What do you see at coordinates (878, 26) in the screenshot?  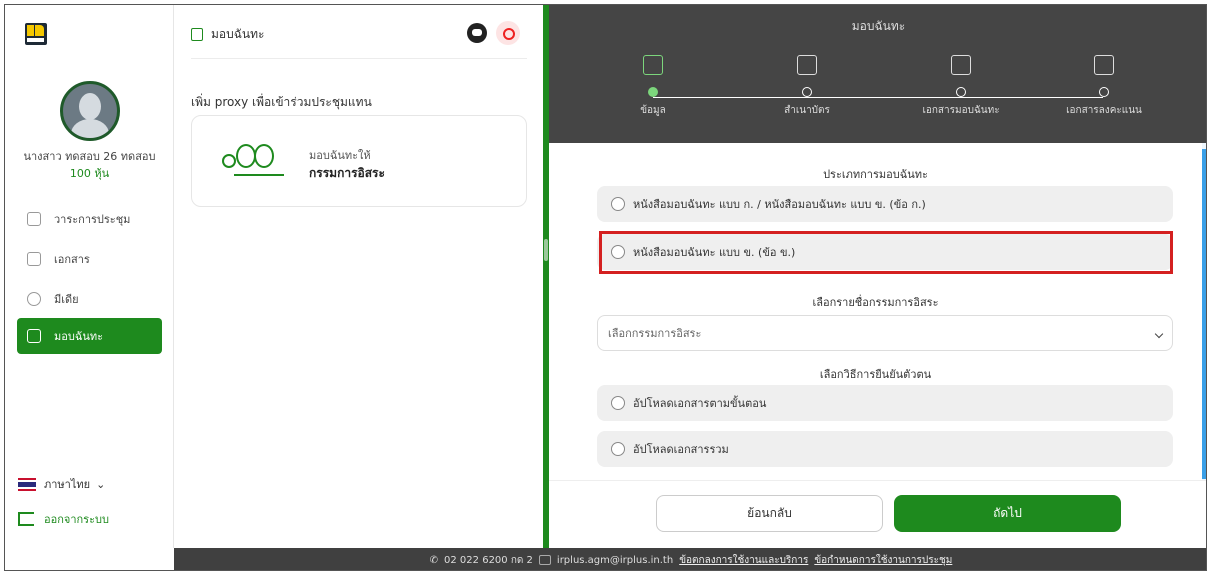 I see `form-title: มอบฉันทะ` at bounding box center [878, 26].